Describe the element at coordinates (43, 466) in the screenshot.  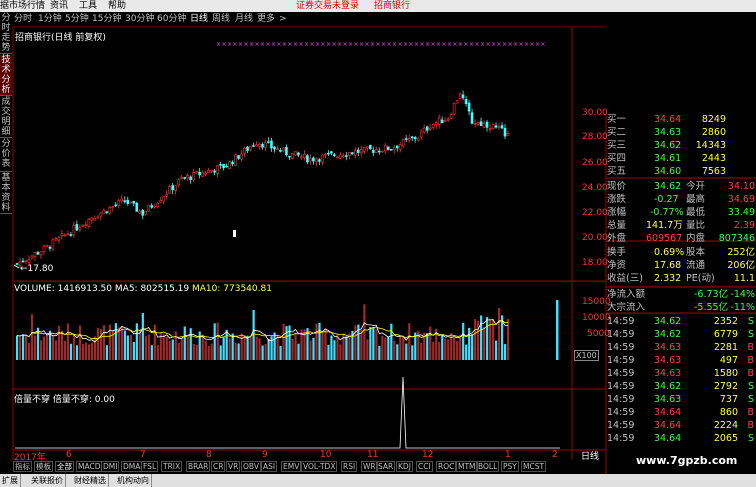
I see `indicator-tab-模板: 模板` at that location.